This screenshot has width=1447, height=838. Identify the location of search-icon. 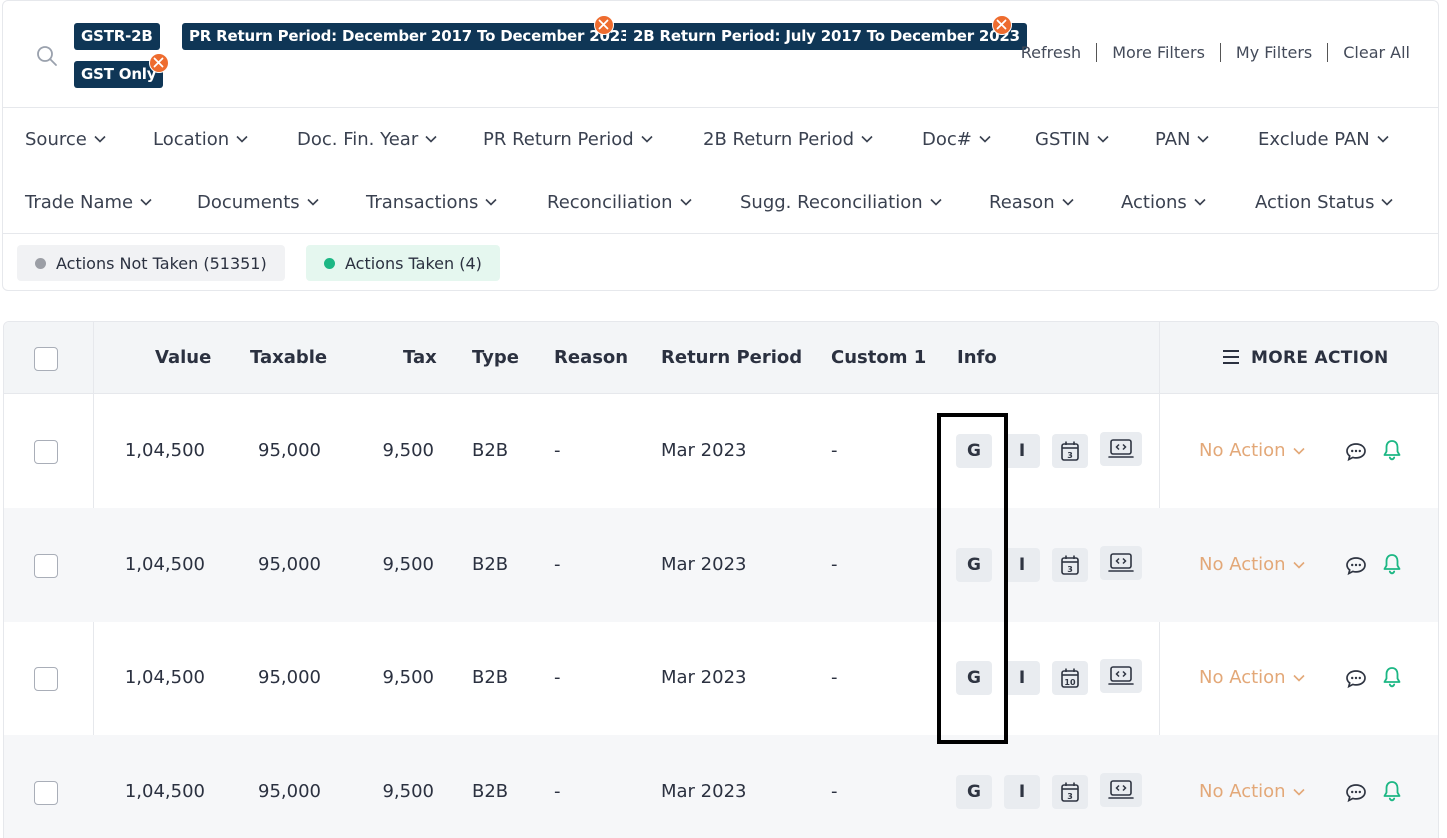
(47, 56).